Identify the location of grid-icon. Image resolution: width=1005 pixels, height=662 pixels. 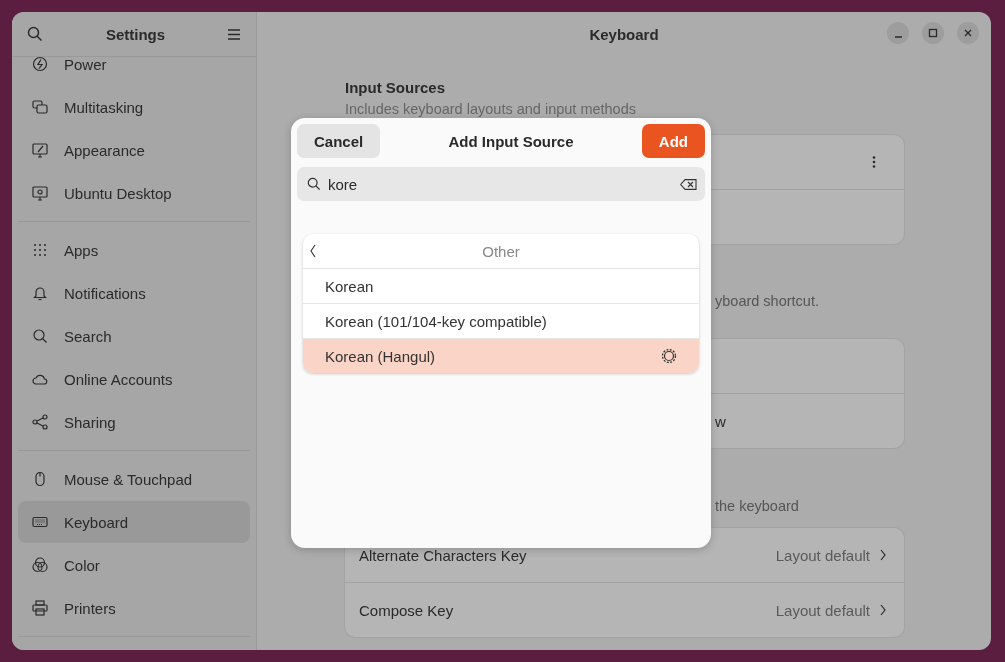
(40, 250).